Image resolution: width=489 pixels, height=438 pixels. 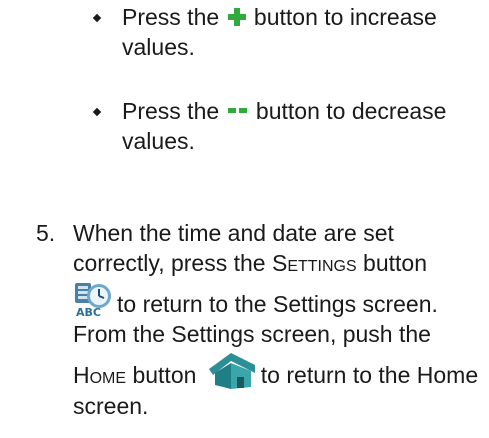 What do you see at coordinates (93, 300) in the screenshot?
I see `settings-icon: ABC` at bounding box center [93, 300].